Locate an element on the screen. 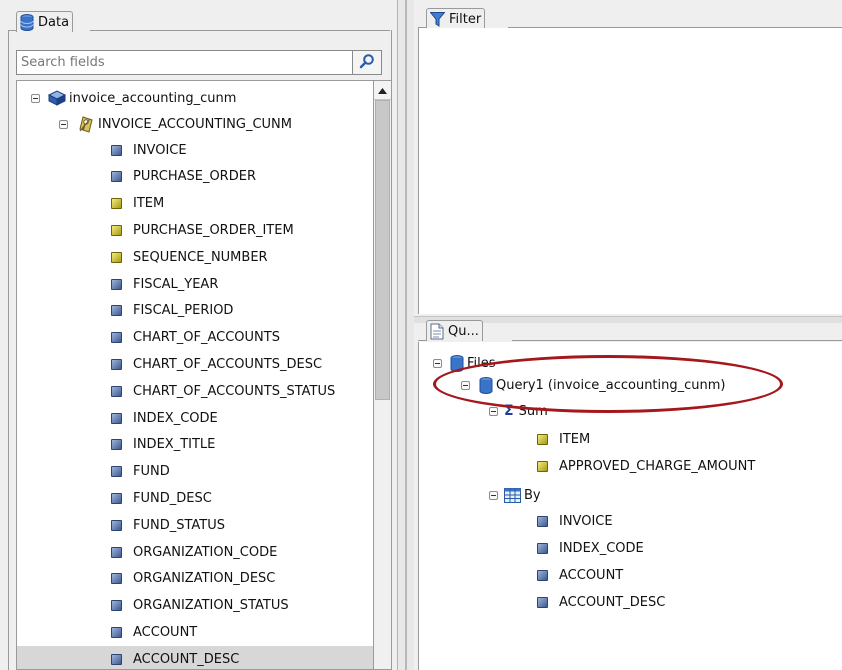 The image size is (842, 670). by-field-row: INVOICE is located at coordinates (630, 521).